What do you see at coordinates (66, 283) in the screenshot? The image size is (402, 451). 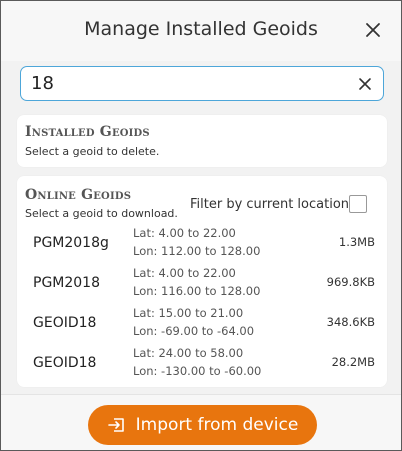 I see `geoid-name: PGM2018` at bounding box center [66, 283].